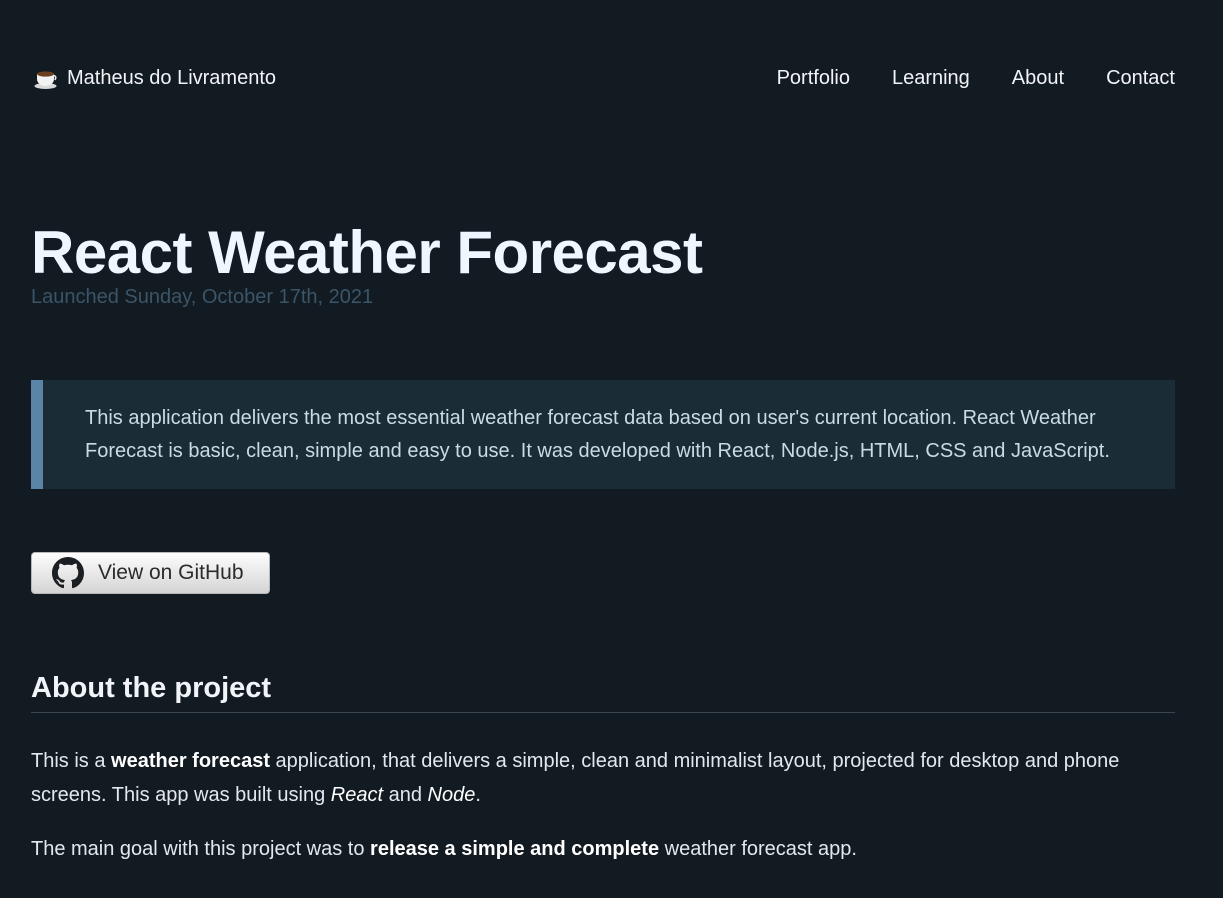 The height and width of the screenshot is (898, 1223). What do you see at coordinates (367, 252) in the screenshot?
I see `page-title: React Weather Forecast` at bounding box center [367, 252].